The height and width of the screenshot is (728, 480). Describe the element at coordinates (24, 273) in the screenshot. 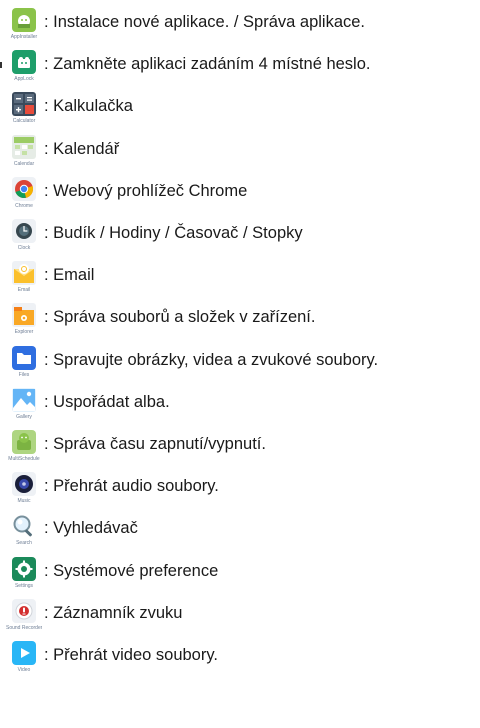

I see `email-icon` at that location.